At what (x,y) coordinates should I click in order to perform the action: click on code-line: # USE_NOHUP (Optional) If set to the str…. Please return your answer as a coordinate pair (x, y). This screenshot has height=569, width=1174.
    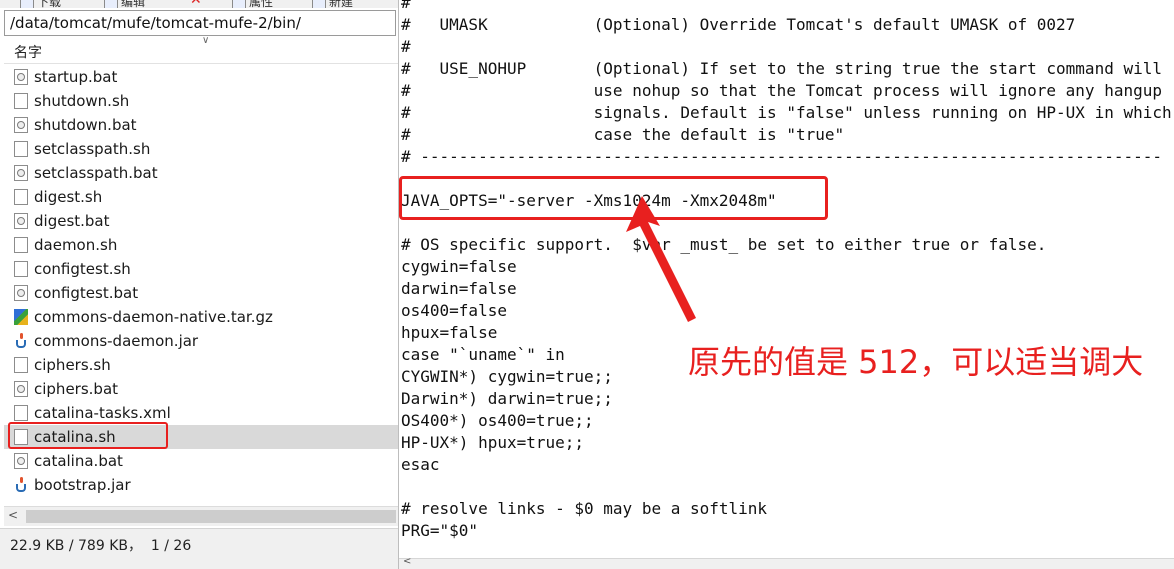
    Looking at the image, I should click on (781, 68).